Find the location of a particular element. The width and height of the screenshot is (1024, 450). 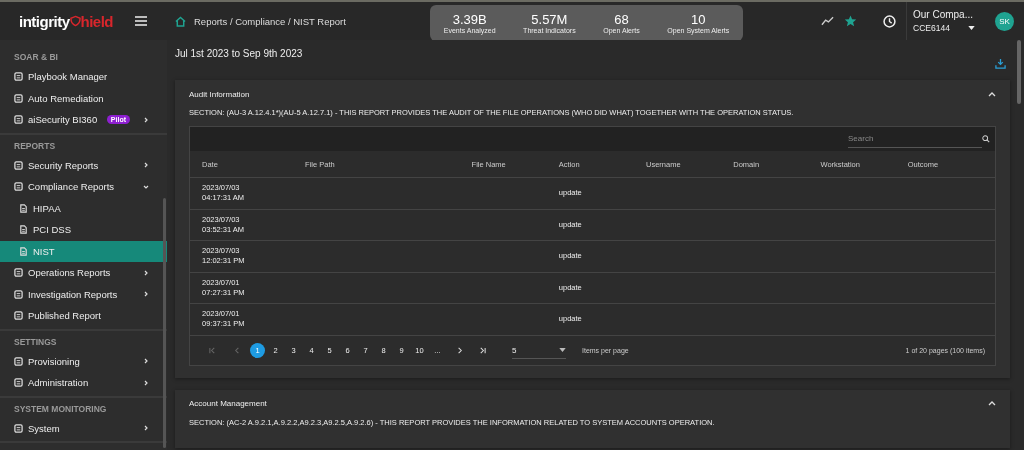

download-icon is located at coordinates (1000, 63).